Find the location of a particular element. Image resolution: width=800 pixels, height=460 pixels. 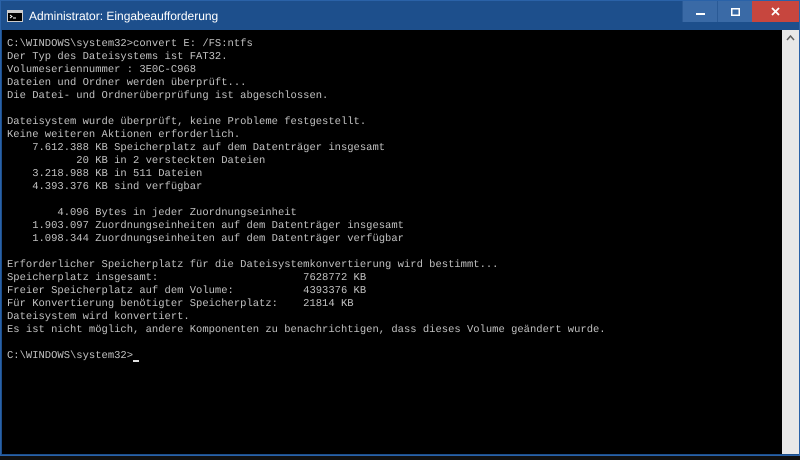

console-line: Dateisystem wurde überprüft, keine Probleme festgestellt. is located at coordinates (186, 122).